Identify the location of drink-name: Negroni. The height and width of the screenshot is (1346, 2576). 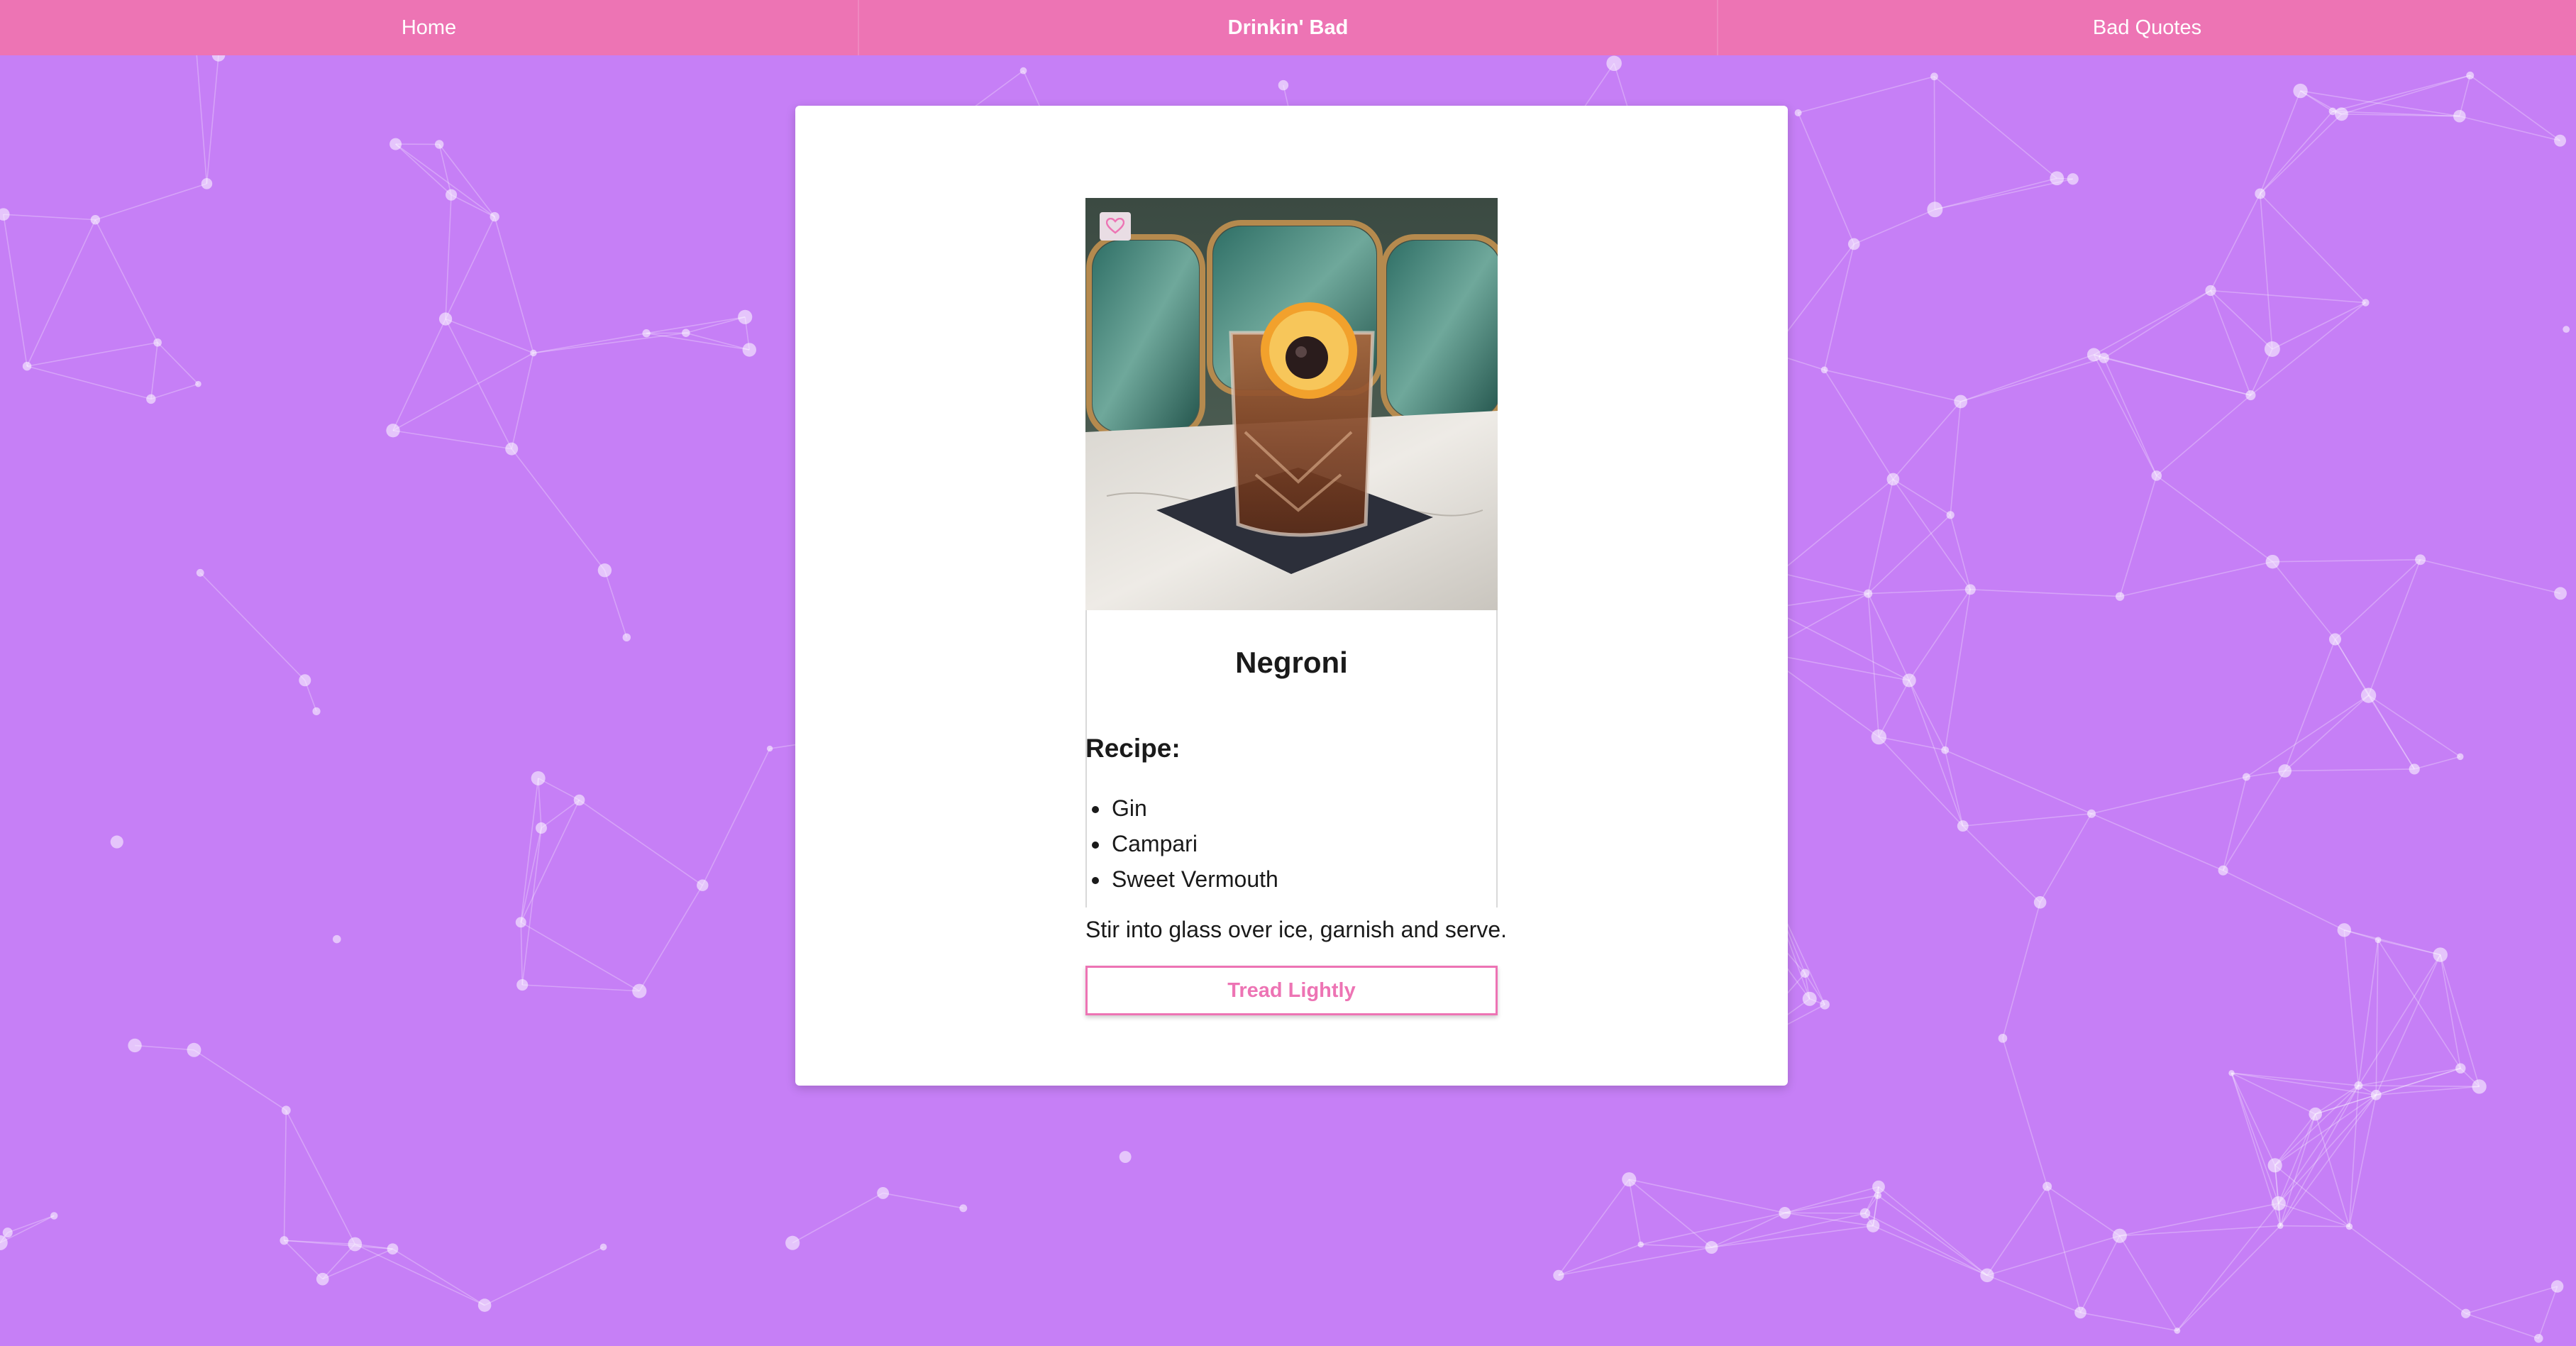
(1291, 662).